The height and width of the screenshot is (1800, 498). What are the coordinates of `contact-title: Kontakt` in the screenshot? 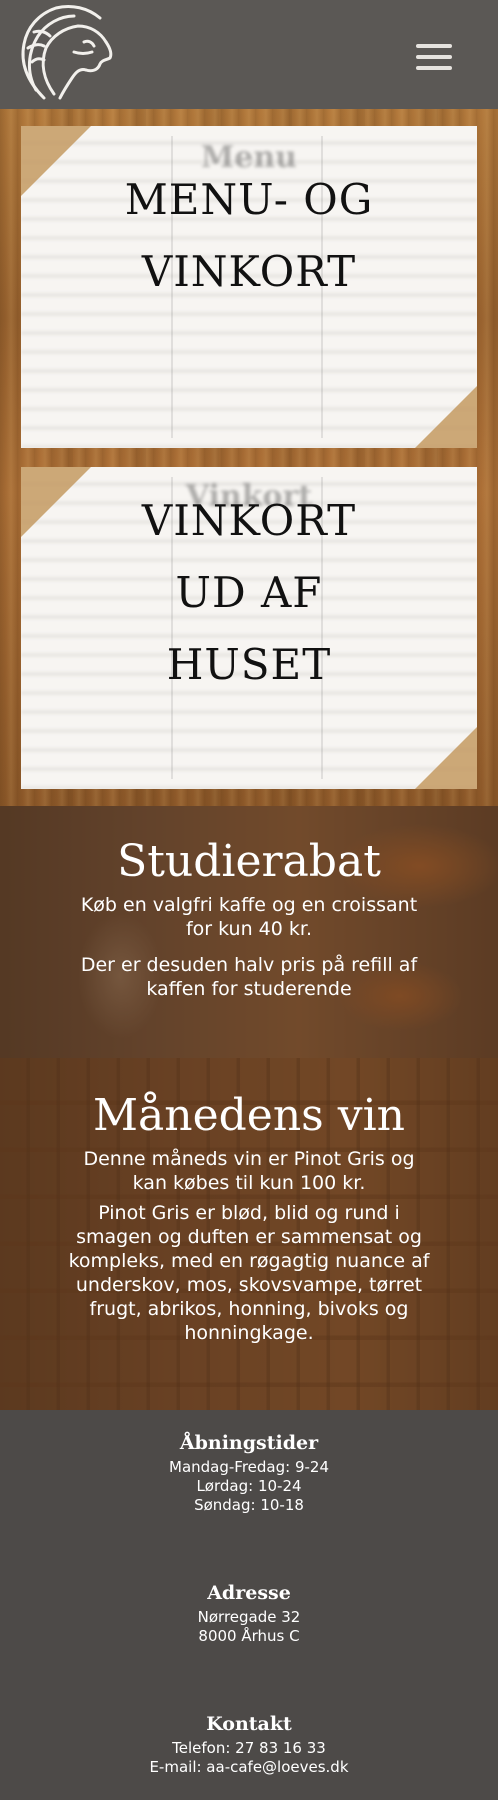 It's located at (249, 1724).